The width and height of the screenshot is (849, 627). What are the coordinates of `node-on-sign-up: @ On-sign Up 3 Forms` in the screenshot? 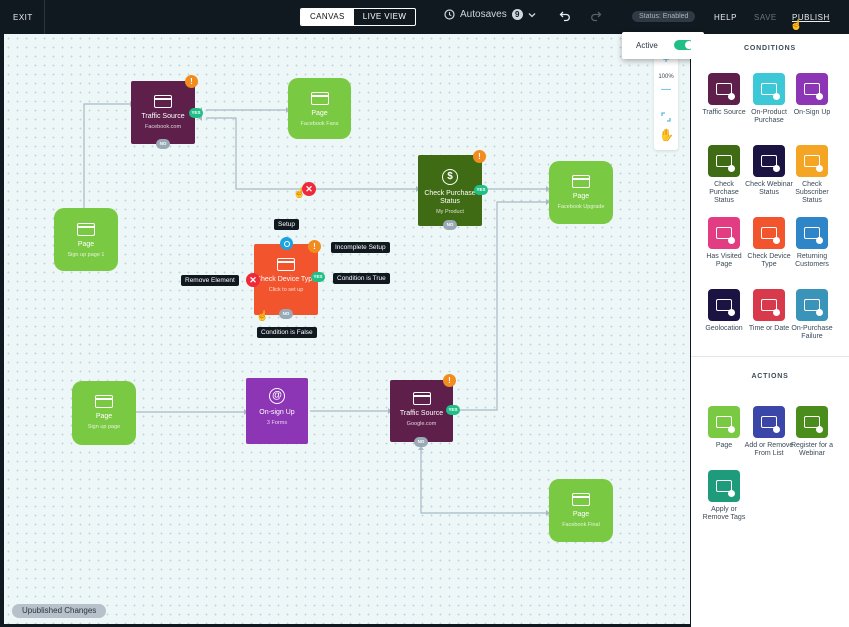 It's located at (277, 411).